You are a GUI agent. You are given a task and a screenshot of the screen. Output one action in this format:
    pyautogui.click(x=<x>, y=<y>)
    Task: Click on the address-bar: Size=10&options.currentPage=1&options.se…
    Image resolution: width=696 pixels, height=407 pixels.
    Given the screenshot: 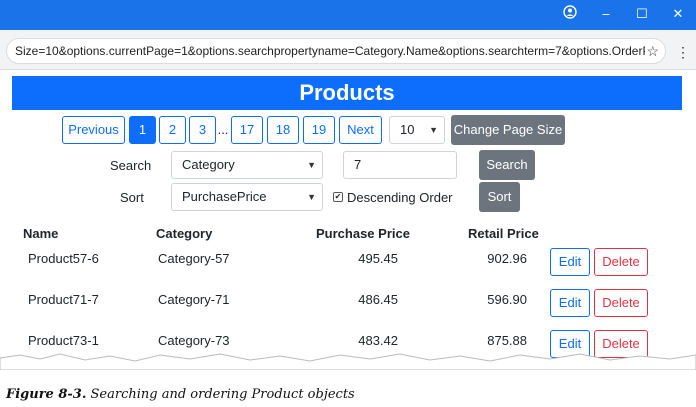 What is the action you would take?
    pyautogui.click(x=336, y=51)
    